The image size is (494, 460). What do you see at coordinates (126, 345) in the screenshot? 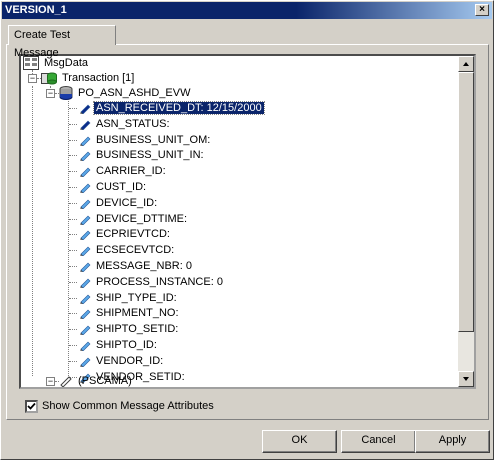
I see `tree-field-label: SHIPTO_ID:` at bounding box center [126, 345].